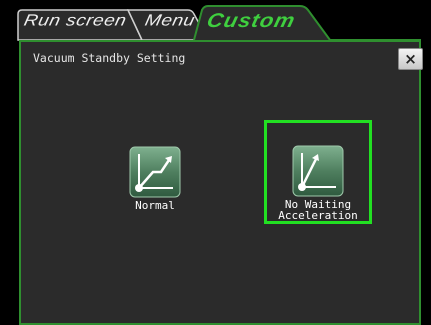  I want to click on option-normal: Normal, so click(155, 178).